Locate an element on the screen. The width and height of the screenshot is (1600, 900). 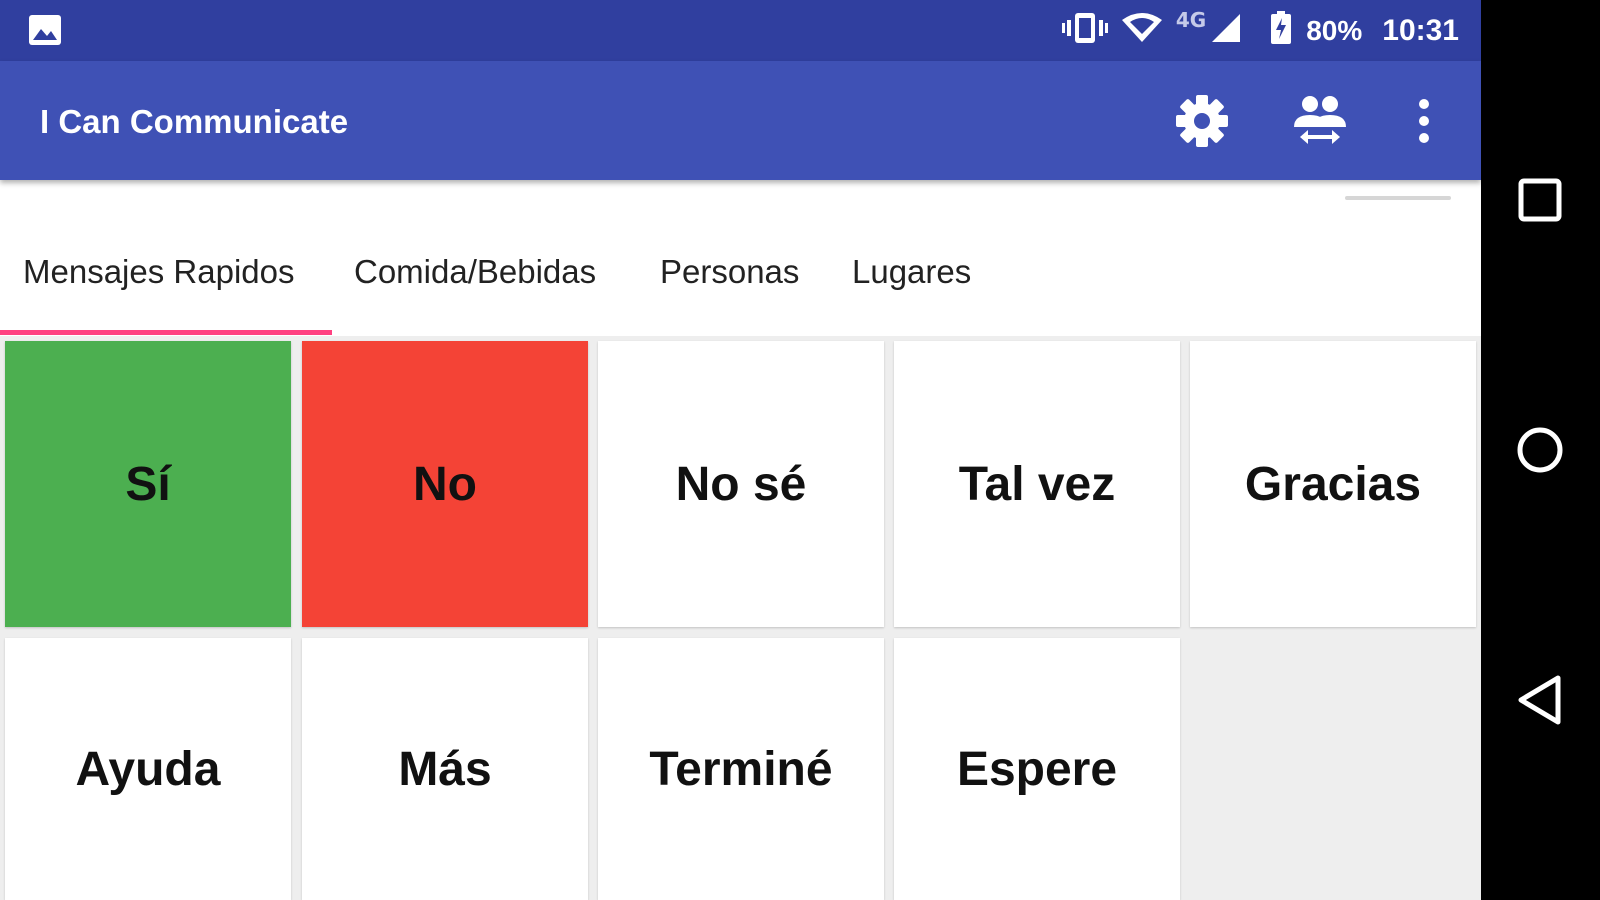
battery-charging-icon is located at coordinates (1281, 30).